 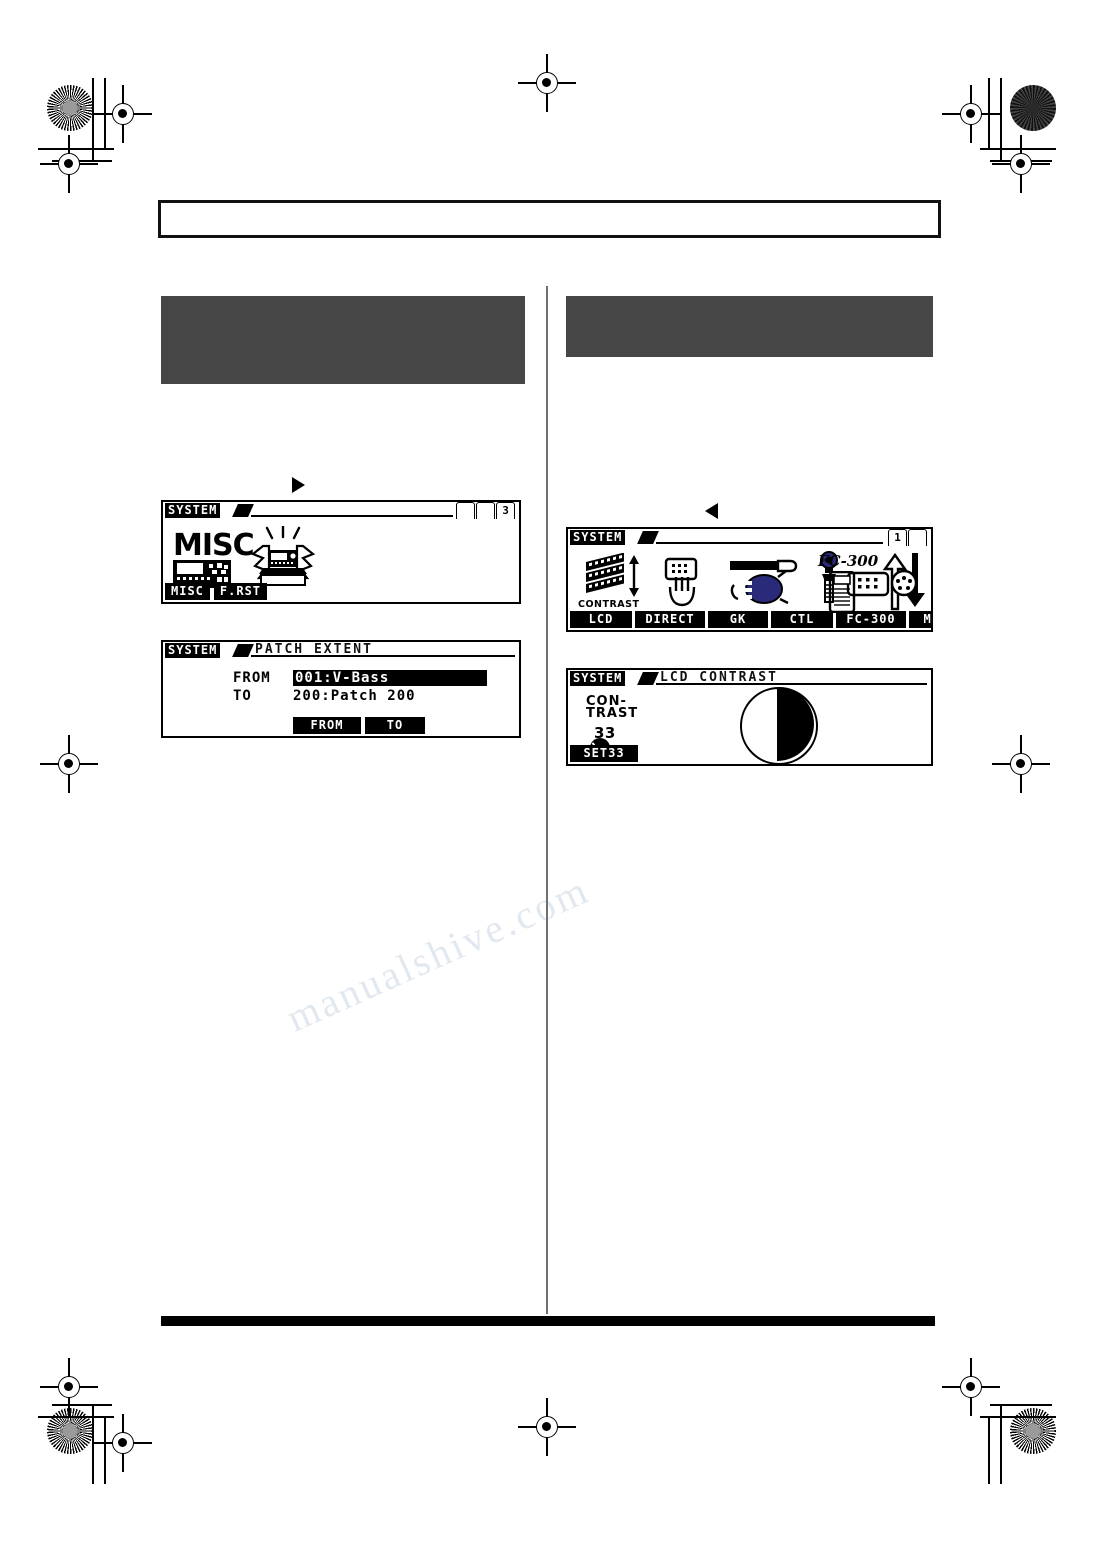 I want to click on lcd3-softkey-gk: GK, so click(x=738, y=619).